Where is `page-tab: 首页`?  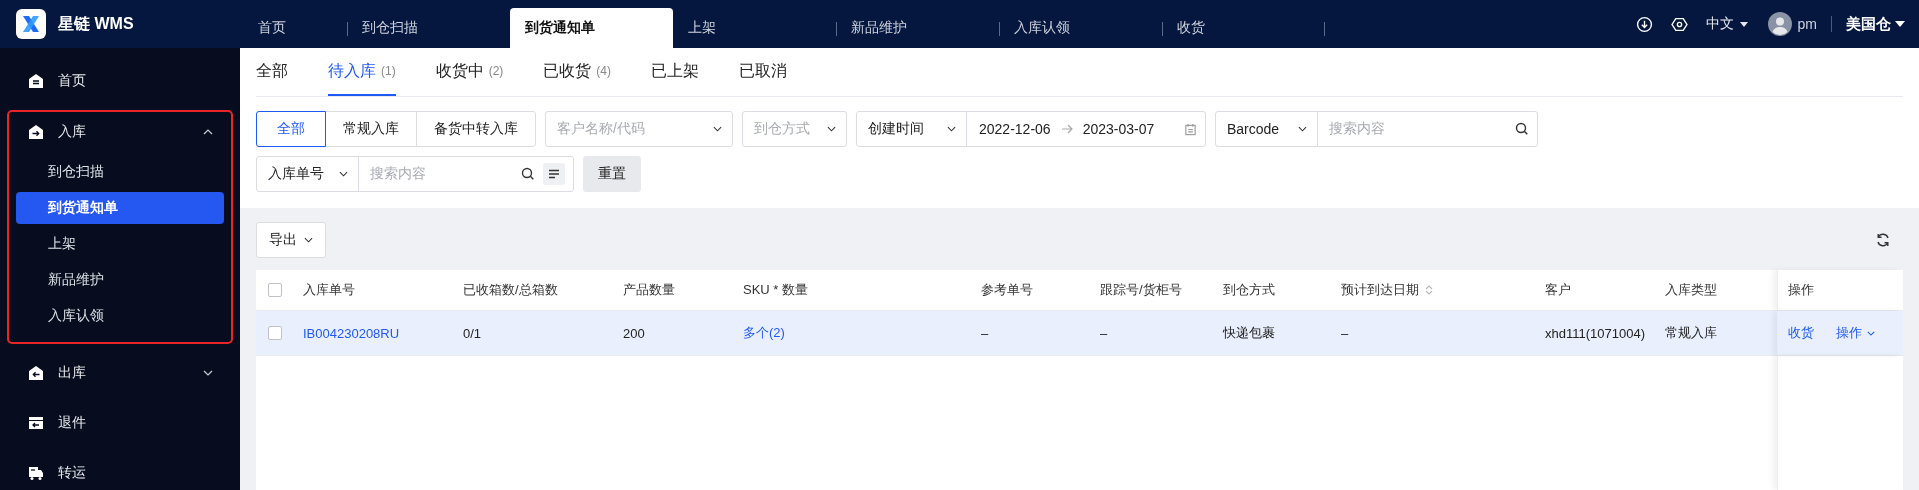 page-tab: 首页 is located at coordinates (296, 28).